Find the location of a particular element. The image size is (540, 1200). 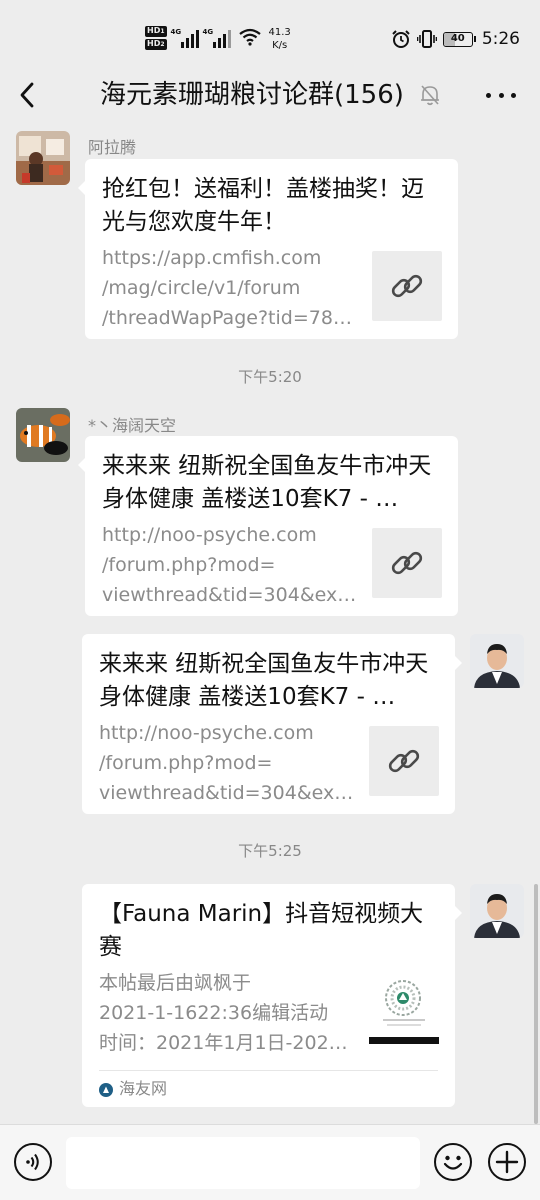

alarm-icon is located at coordinates (401, 39).